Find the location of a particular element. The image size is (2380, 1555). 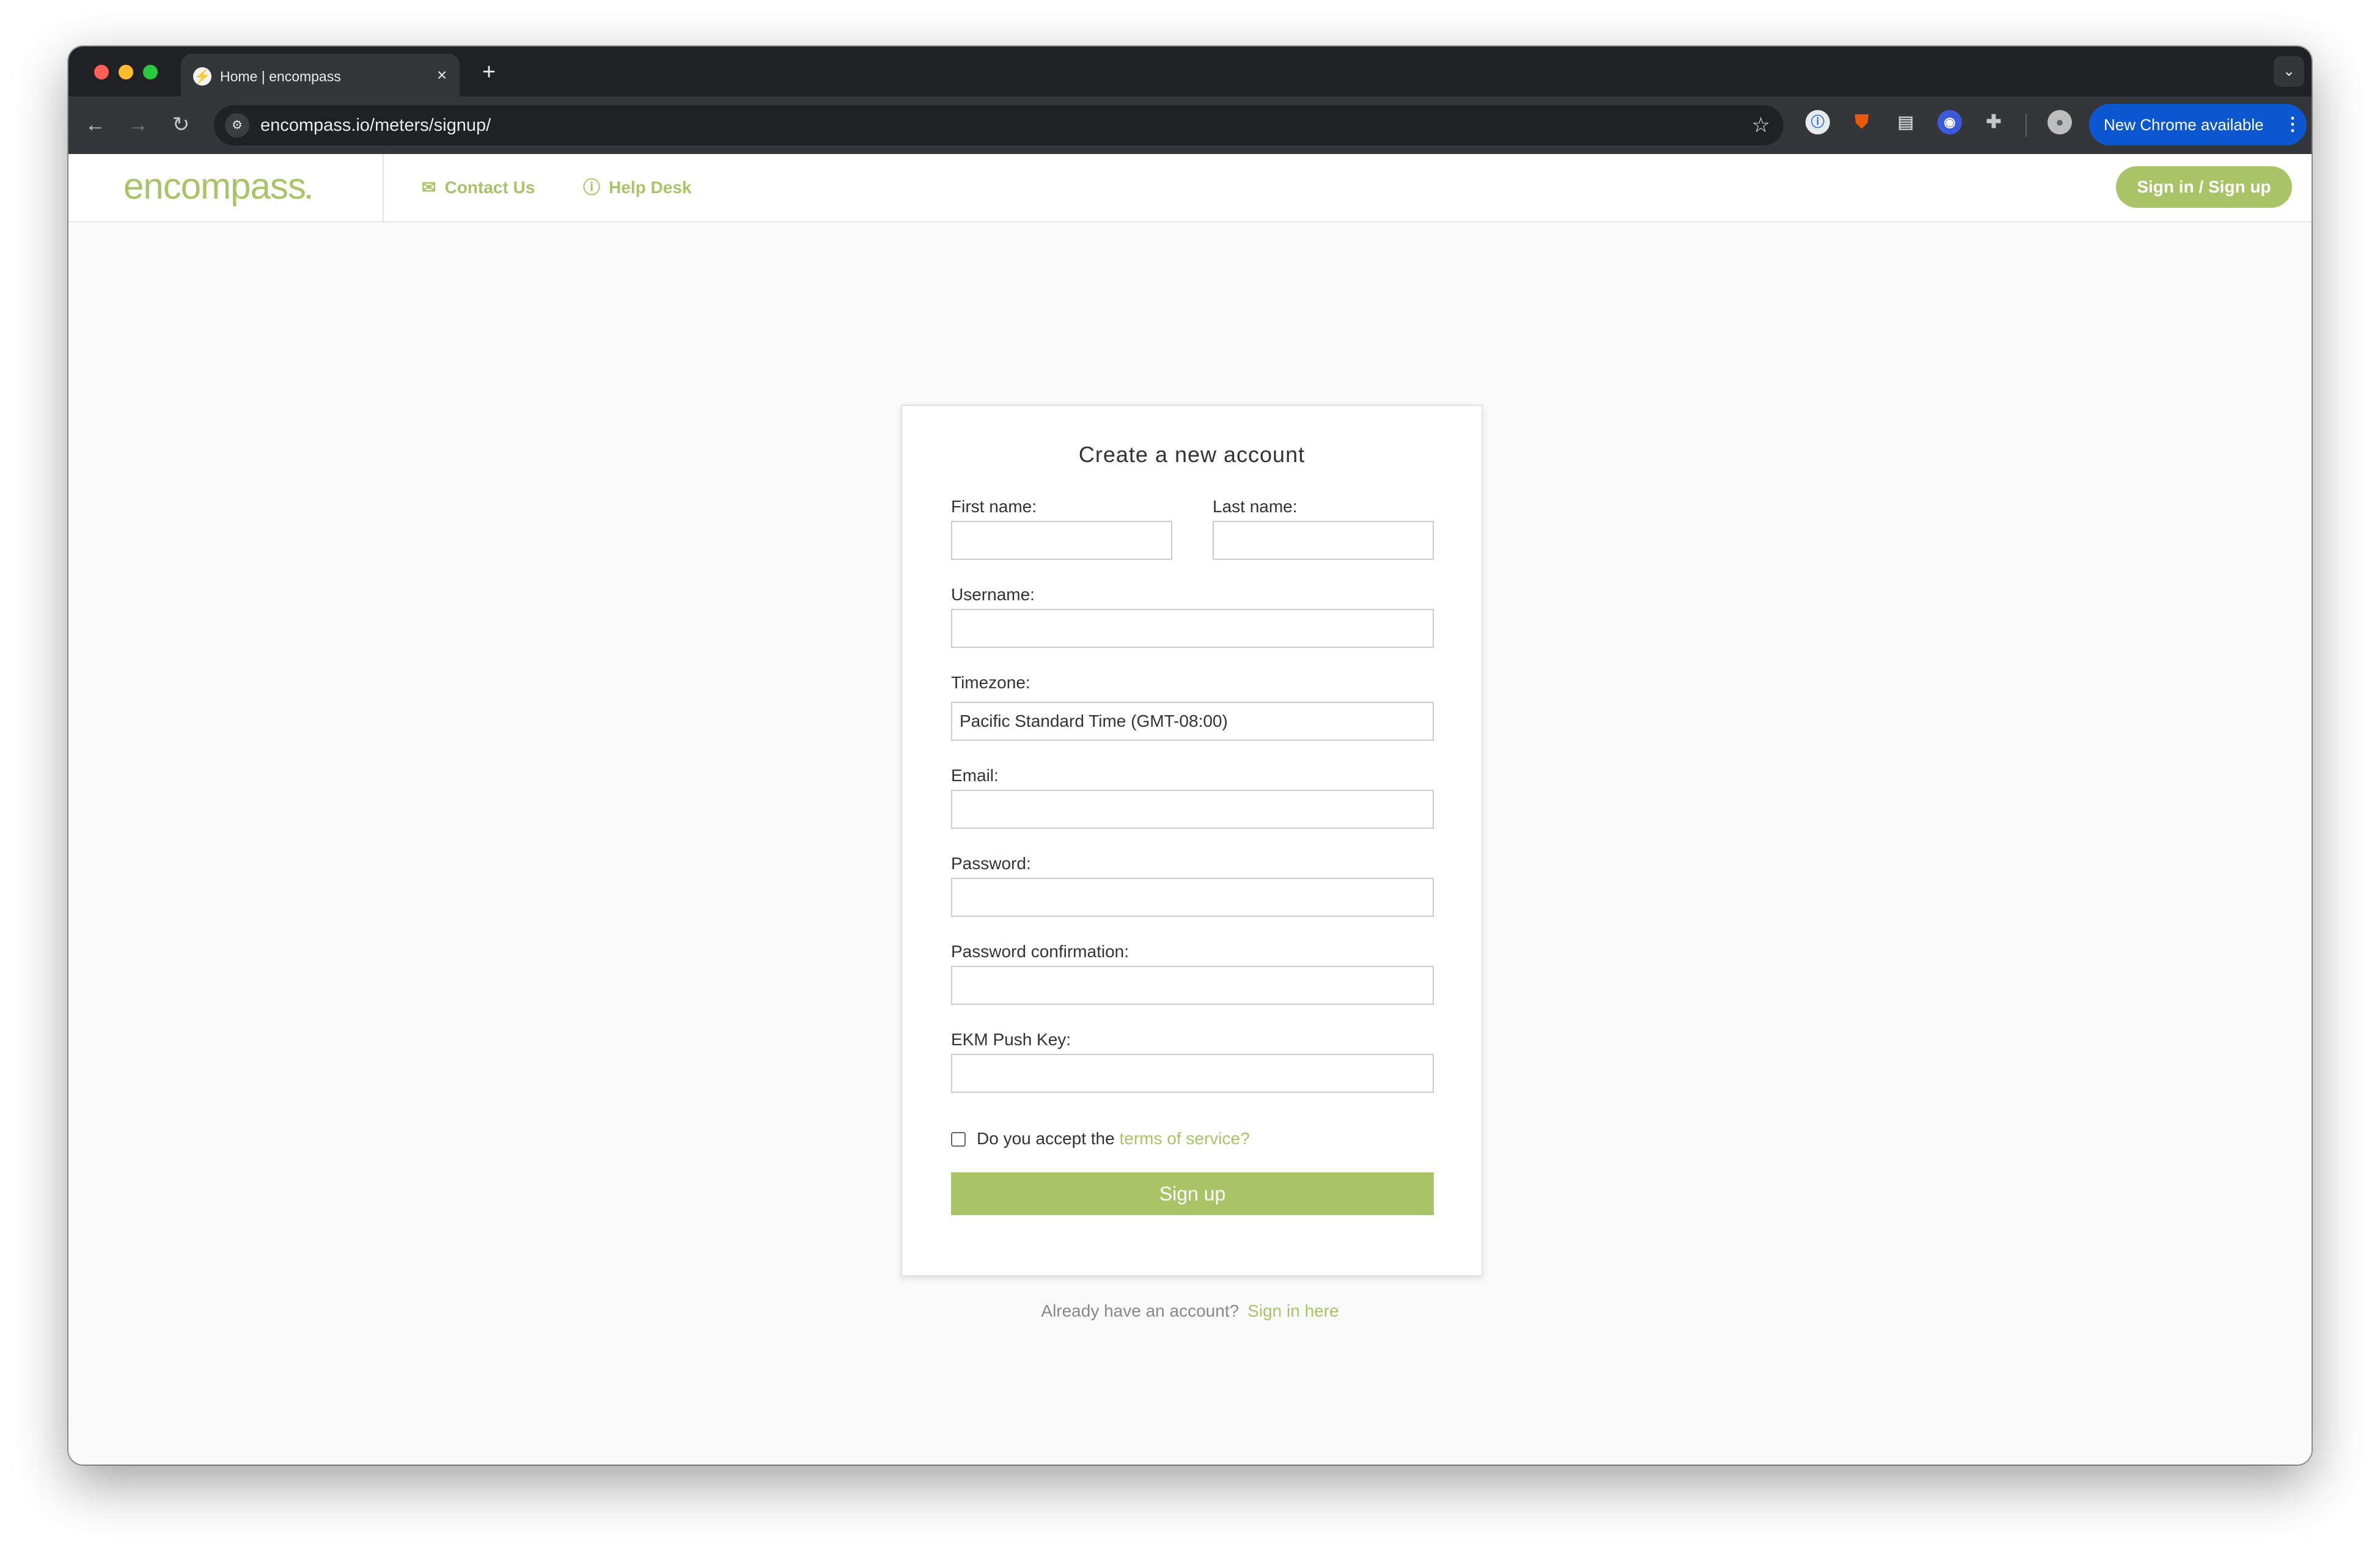

terms-text: Do you accept the terms of service? is located at coordinates (1113, 1138).